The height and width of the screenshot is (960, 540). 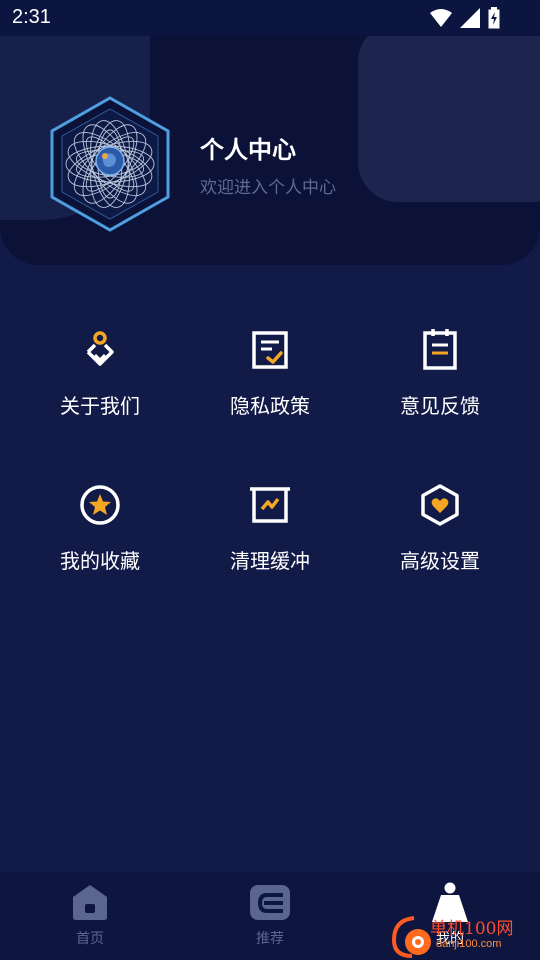 I want to click on menu-item-feedback: 意见反馈, so click(x=440, y=383).